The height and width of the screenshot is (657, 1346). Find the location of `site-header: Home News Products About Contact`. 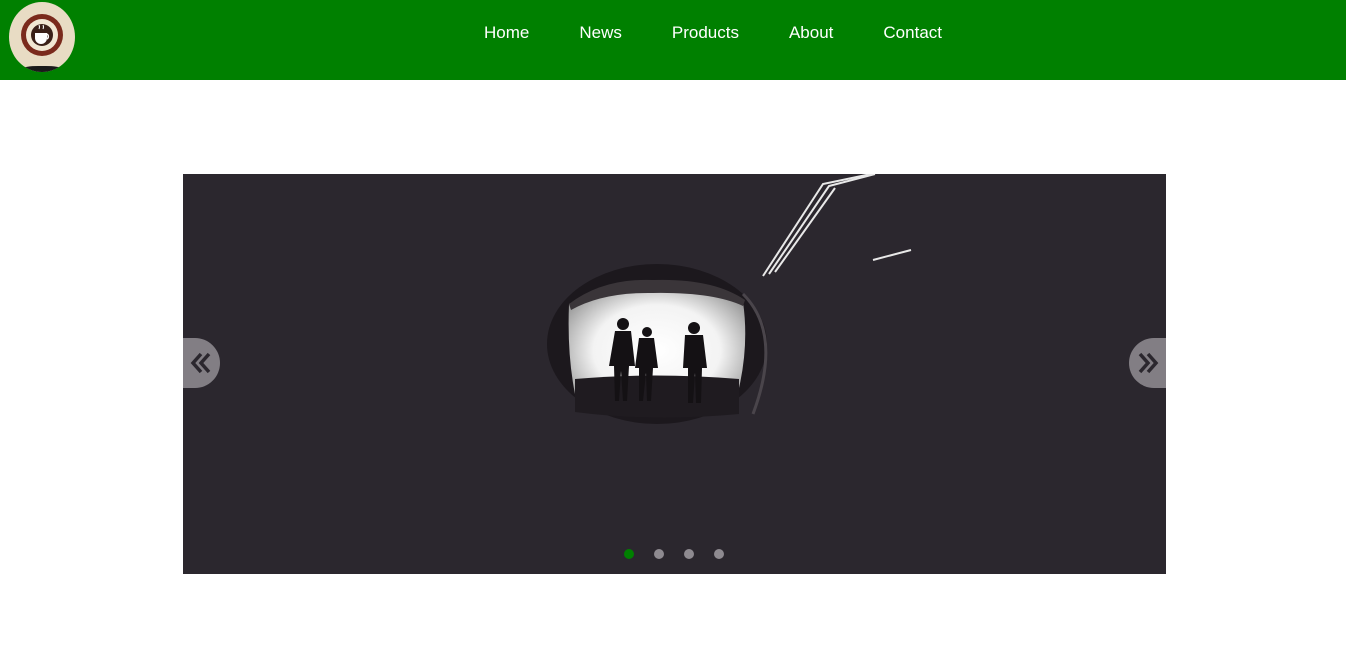

site-header: Home News Products About Contact is located at coordinates (673, 40).